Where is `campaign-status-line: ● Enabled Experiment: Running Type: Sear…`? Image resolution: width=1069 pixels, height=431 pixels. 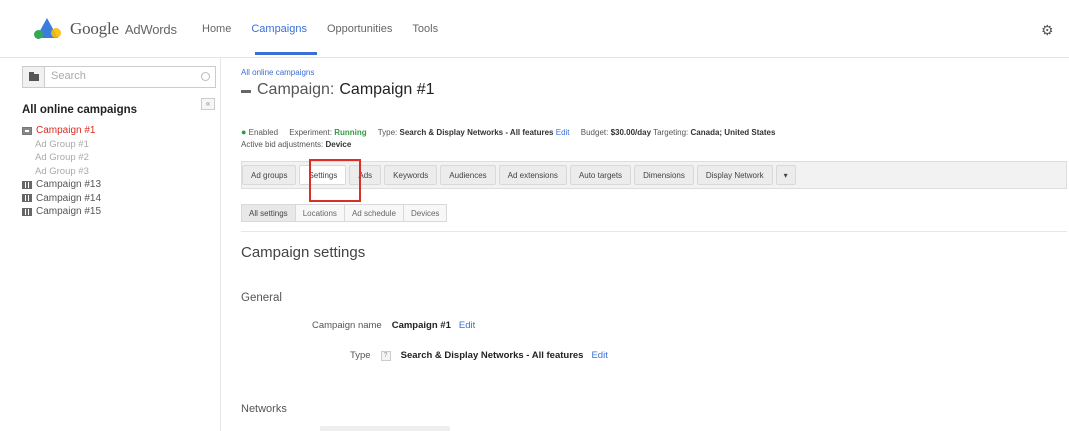
campaign-status-line: ● Enabled Experiment: Running Type: Sear… is located at coordinates (508, 132).